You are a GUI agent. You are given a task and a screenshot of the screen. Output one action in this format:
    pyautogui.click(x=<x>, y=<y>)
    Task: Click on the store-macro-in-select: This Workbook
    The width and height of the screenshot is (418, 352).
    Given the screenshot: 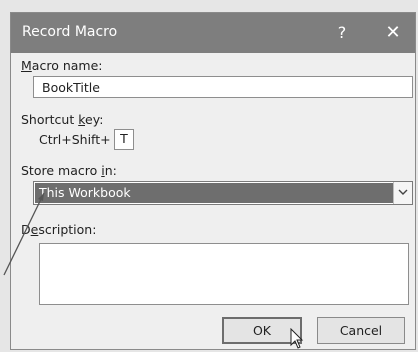 What is the action you would take?
    pyautogui.click(x=223, y=193)
    